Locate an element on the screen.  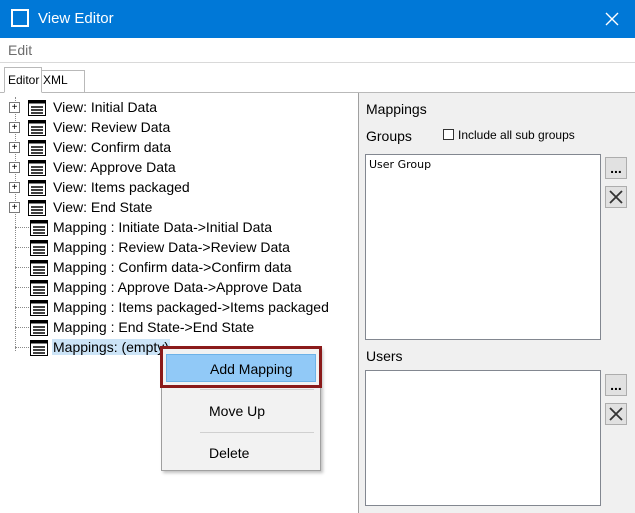
close-icon is located at coordinates (612, 19).